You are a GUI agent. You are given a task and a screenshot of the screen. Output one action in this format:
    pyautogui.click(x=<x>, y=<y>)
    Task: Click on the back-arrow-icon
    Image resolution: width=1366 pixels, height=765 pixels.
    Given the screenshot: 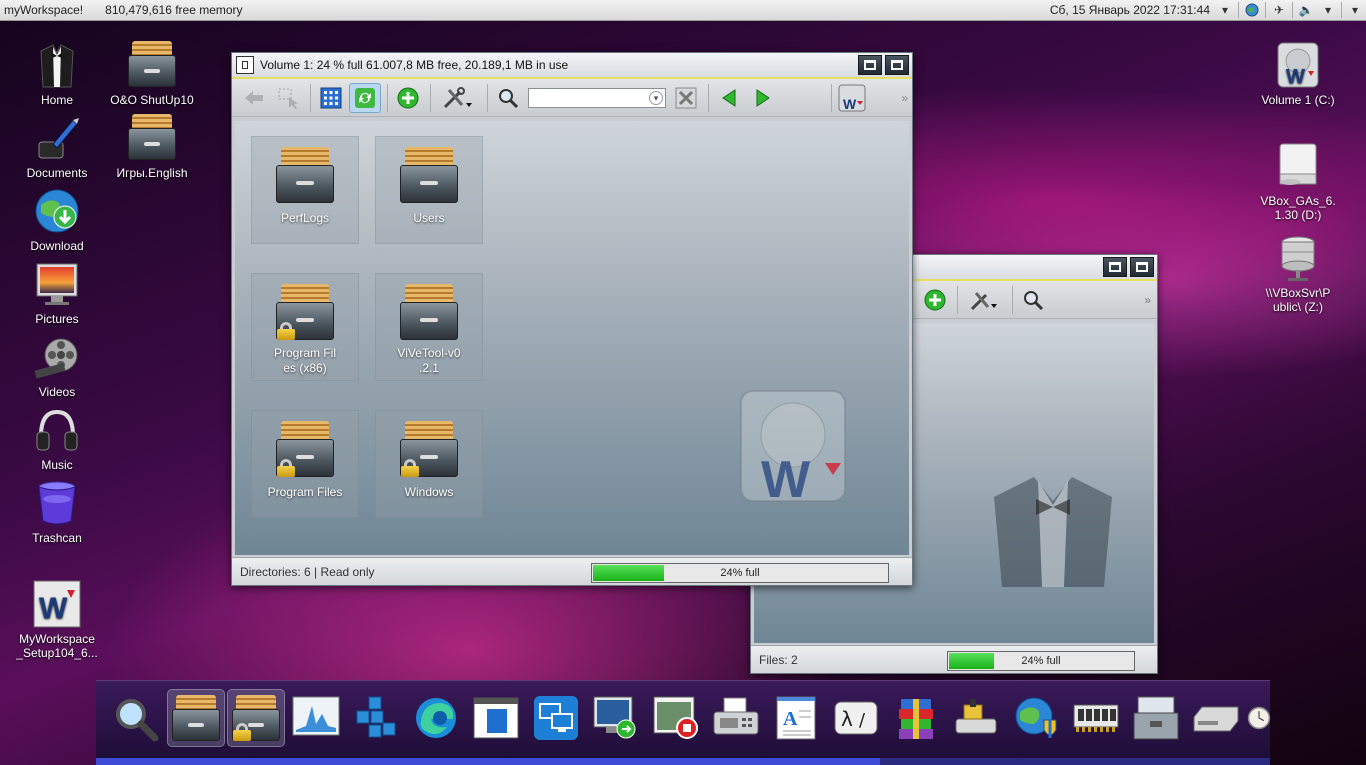 What is the action you would take?
    pyautogui.click(x=254, y=98)
    